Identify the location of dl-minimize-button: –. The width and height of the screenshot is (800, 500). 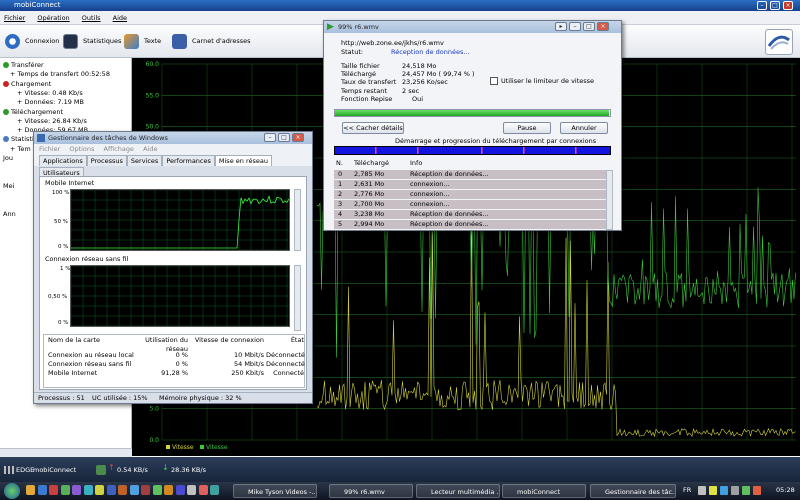
(575, 26).